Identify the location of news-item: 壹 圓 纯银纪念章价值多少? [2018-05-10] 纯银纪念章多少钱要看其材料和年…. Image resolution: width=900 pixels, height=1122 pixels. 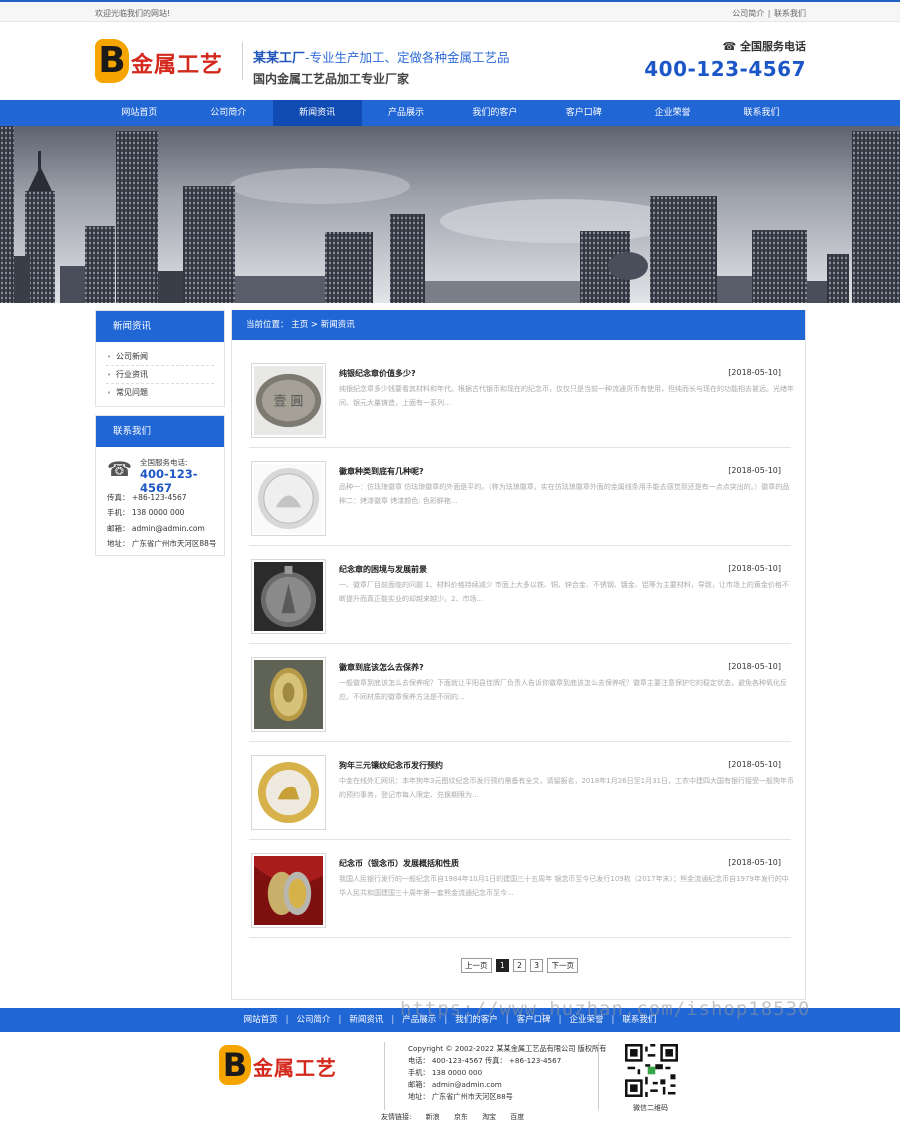
(521, 399).